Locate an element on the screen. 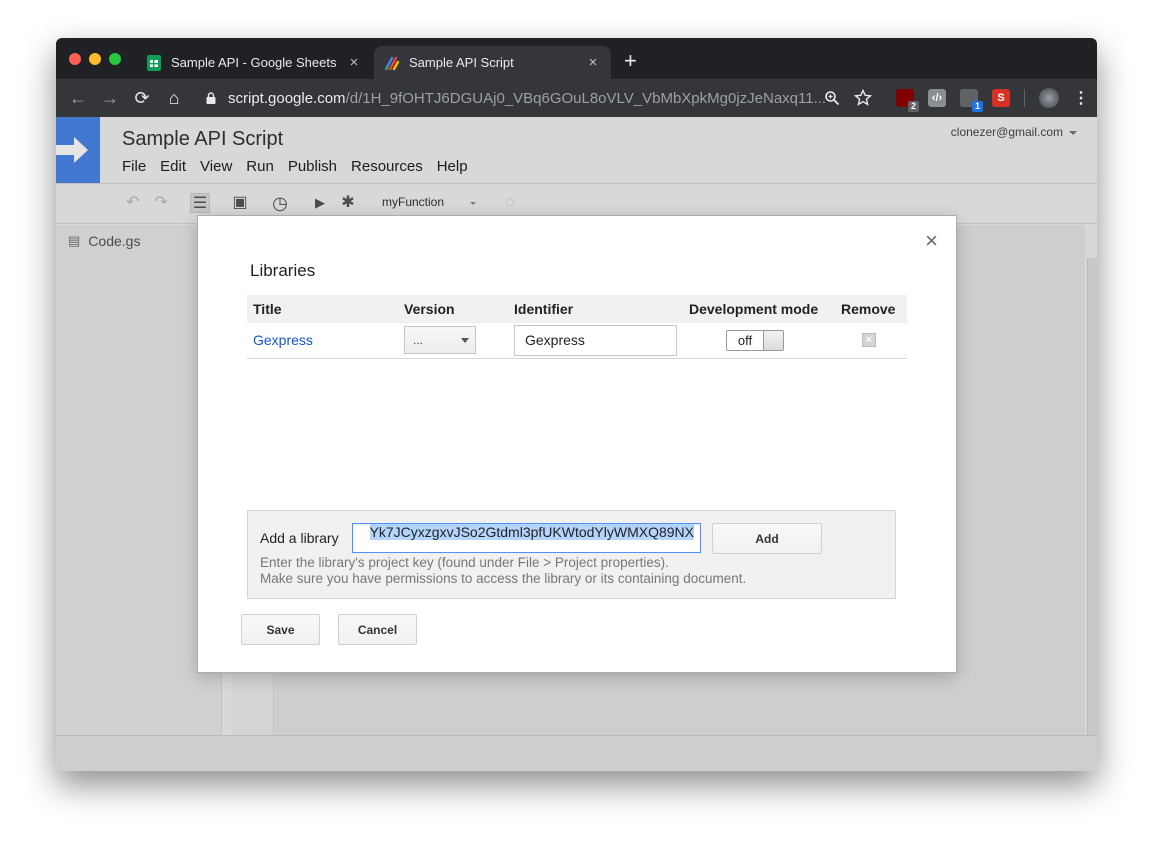 The height and width of the screenshot is (846, 1153). home-icon: ⌂ is located at coordinates (174, 98).